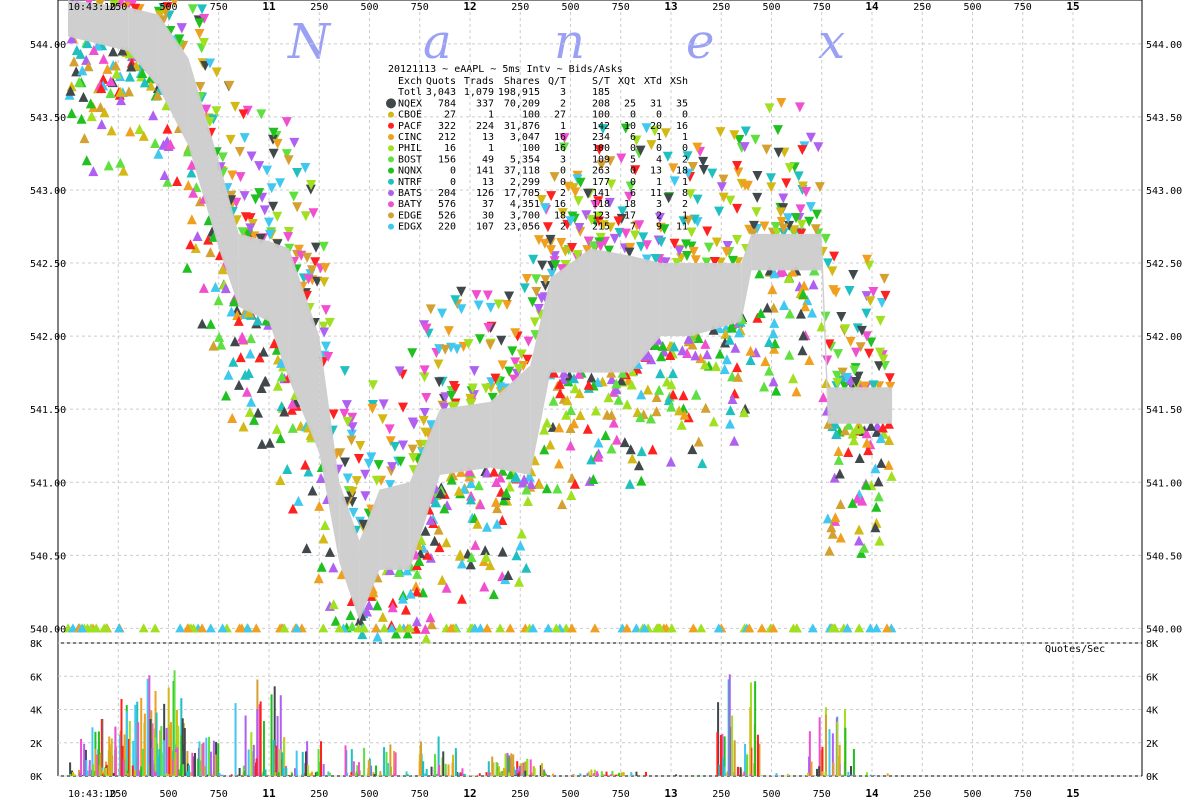 The height and width of the screenshot is (800, 1200). I want to click on table-cell: 100, so click(601, 148).